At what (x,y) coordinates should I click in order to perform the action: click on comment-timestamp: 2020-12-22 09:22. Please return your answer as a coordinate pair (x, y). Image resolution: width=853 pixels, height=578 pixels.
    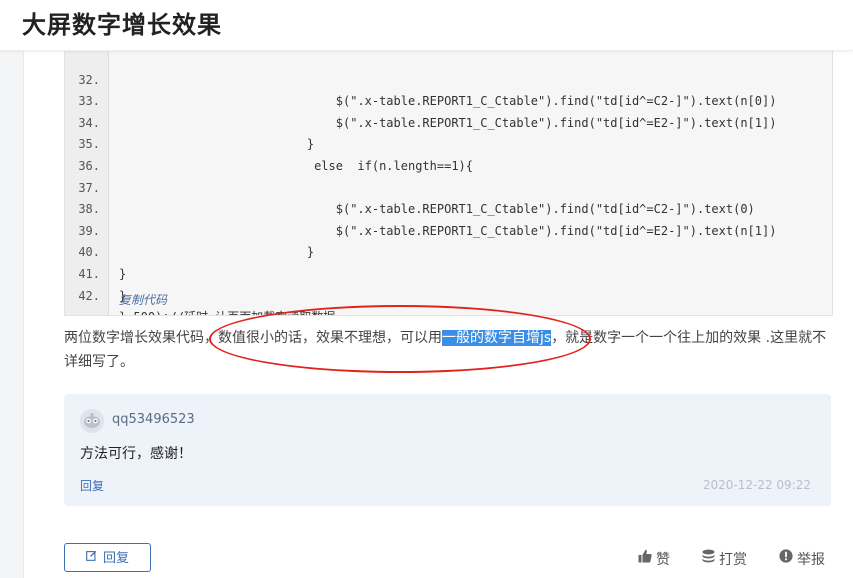
    Looking at the image, I should click on (756, 485).